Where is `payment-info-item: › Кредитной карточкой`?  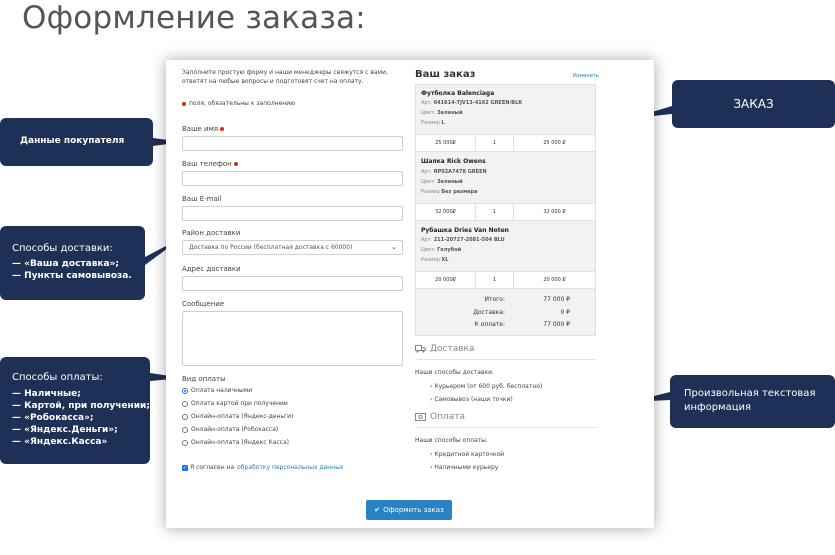 payment-info-item: › Кредитной карточкой is located at coordinates (467, 454).